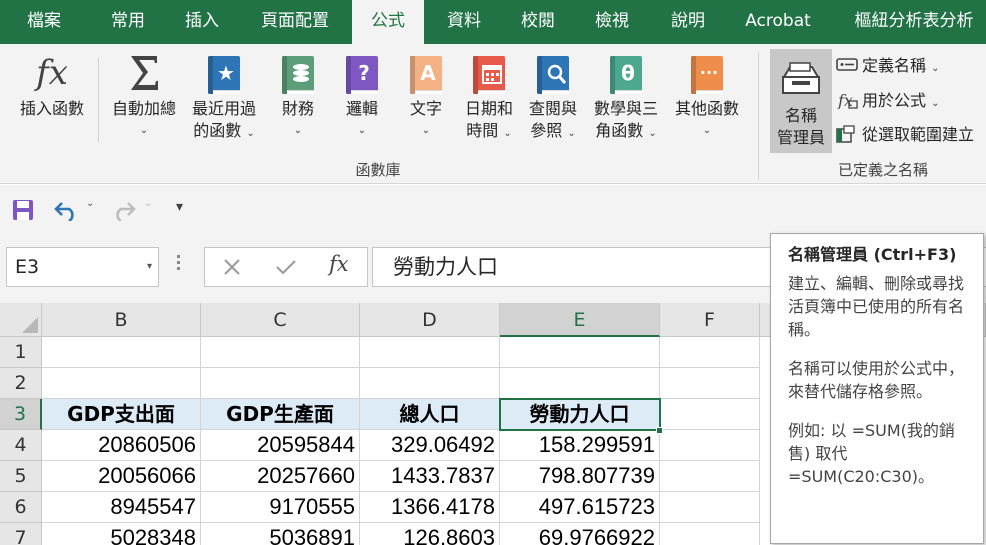 The image size is (986, 545). I want to click on cell-b5: 20056066, so click(121, 476).